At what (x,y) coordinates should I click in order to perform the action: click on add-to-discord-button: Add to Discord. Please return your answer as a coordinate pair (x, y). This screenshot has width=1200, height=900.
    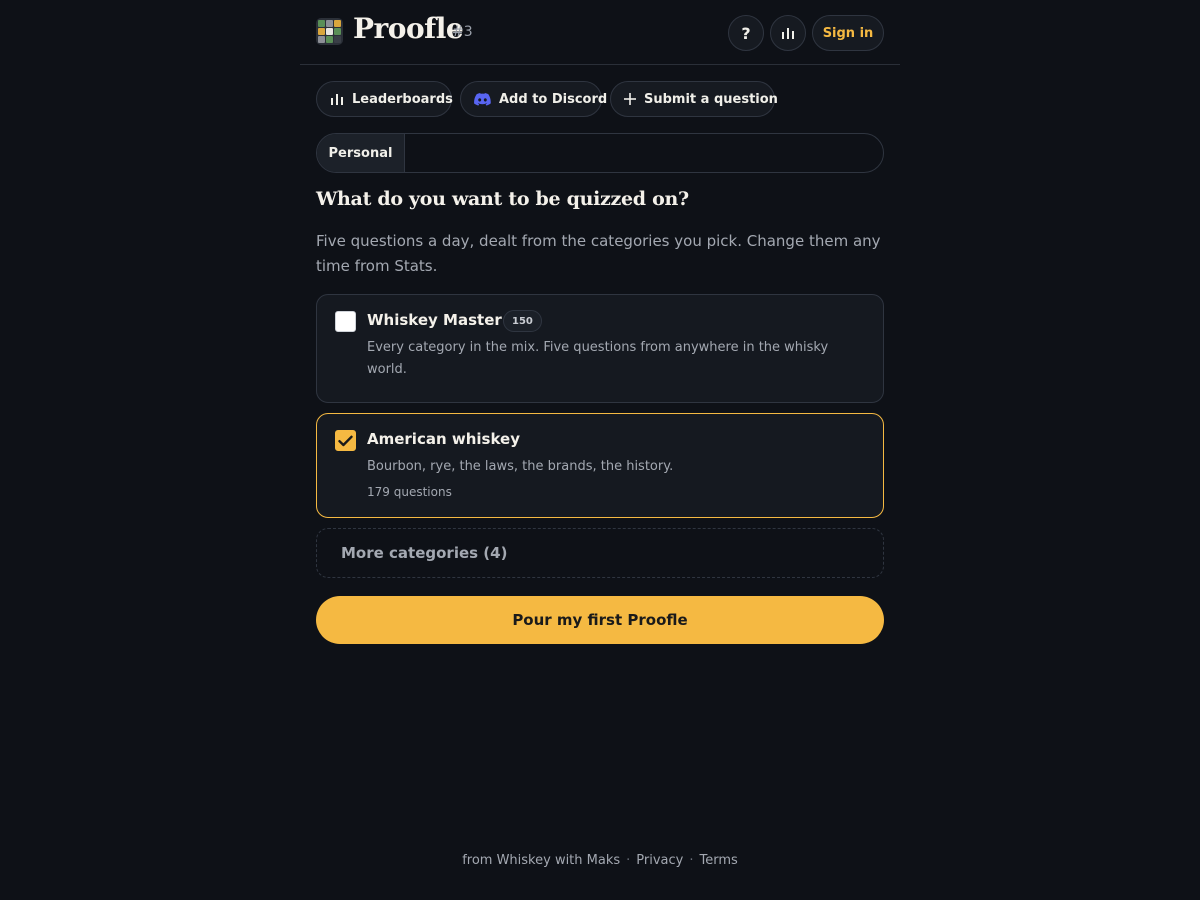
    Looking at the image, I should click on (533, 99).